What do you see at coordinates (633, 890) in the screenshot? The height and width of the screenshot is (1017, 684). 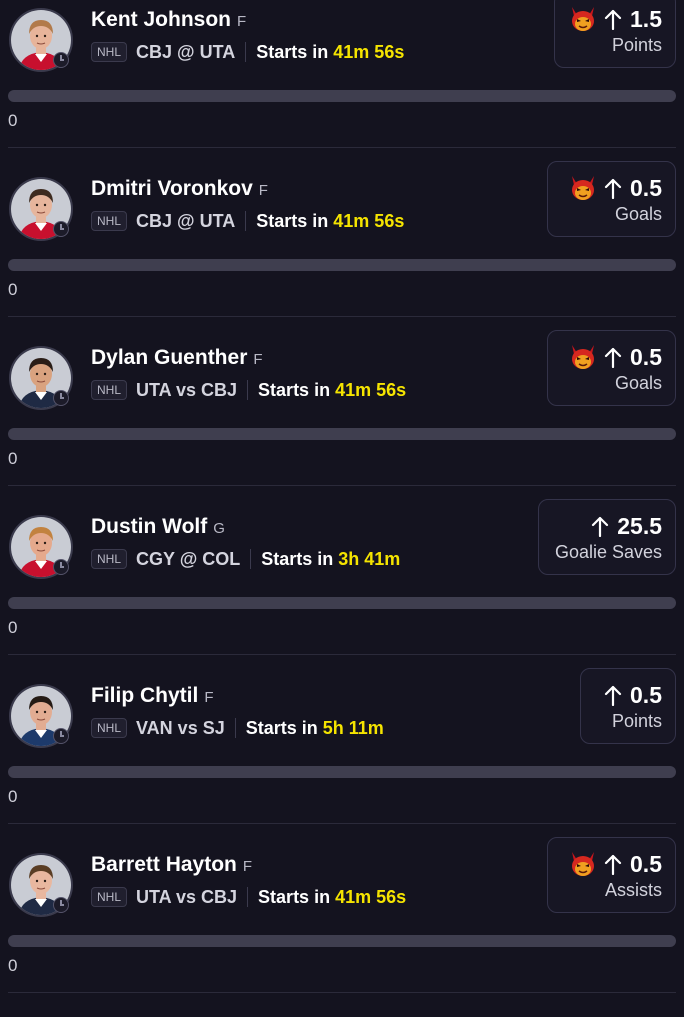 I see `stat-type: Assists` at bounding box center [633, 890].